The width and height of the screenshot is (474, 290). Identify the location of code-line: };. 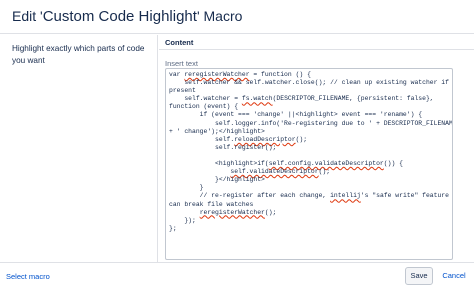
(310, 228).